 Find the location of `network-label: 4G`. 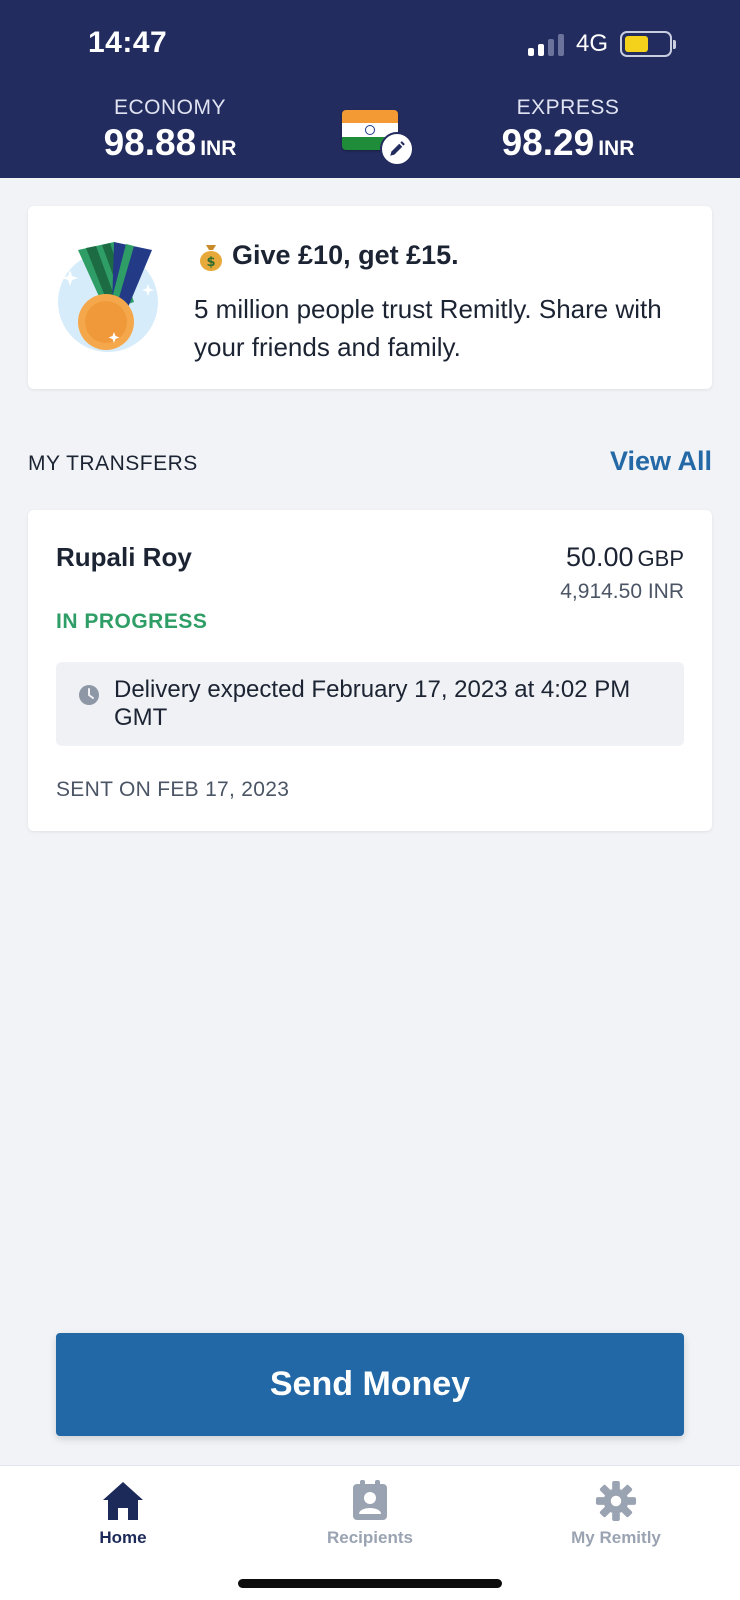

network-label: 4G is located at coordinates (591, 43).